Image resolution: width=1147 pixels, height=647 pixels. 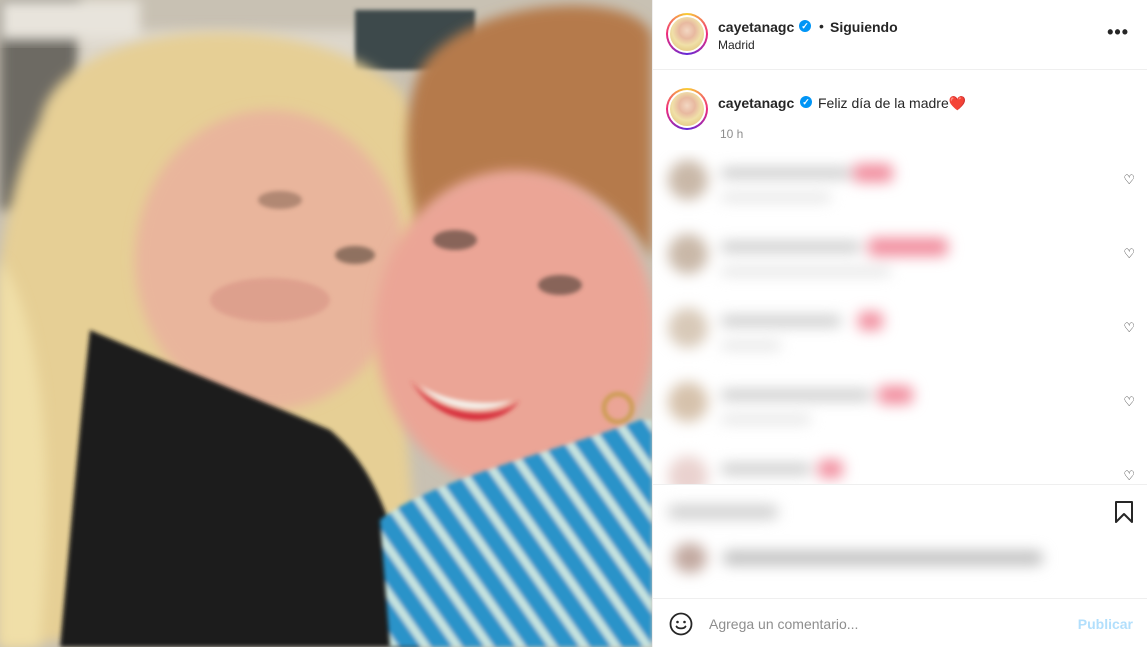 I want to click on caption-avatar, so click(x=687, y=109).